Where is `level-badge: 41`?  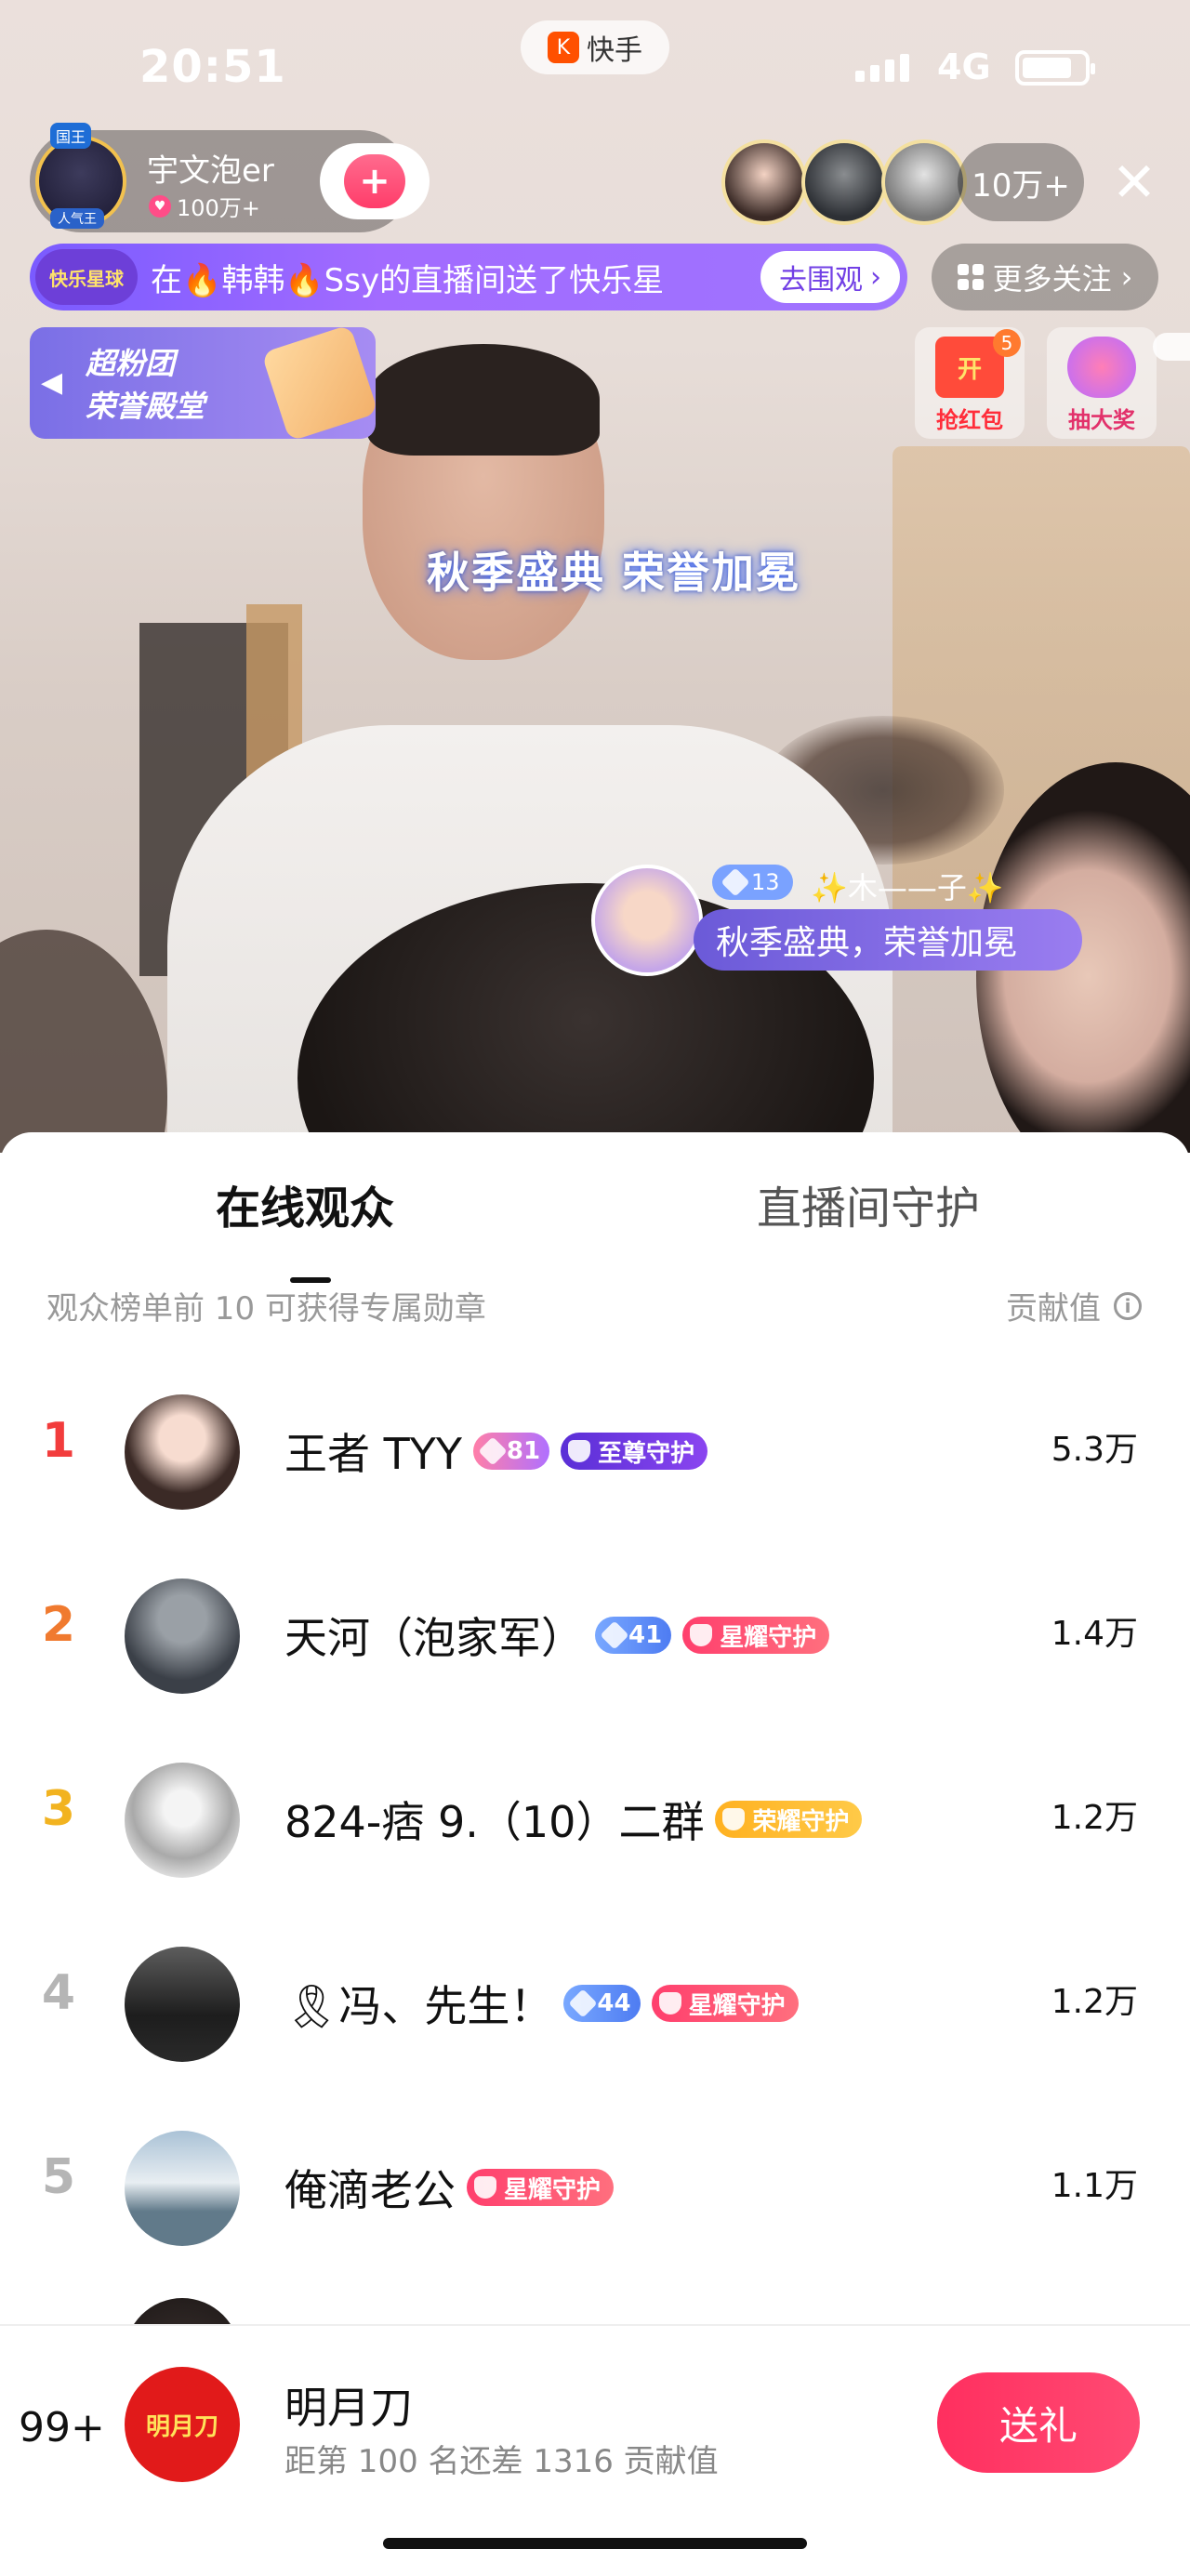
level-badge: 41 is located at coordinates (633, 1635).